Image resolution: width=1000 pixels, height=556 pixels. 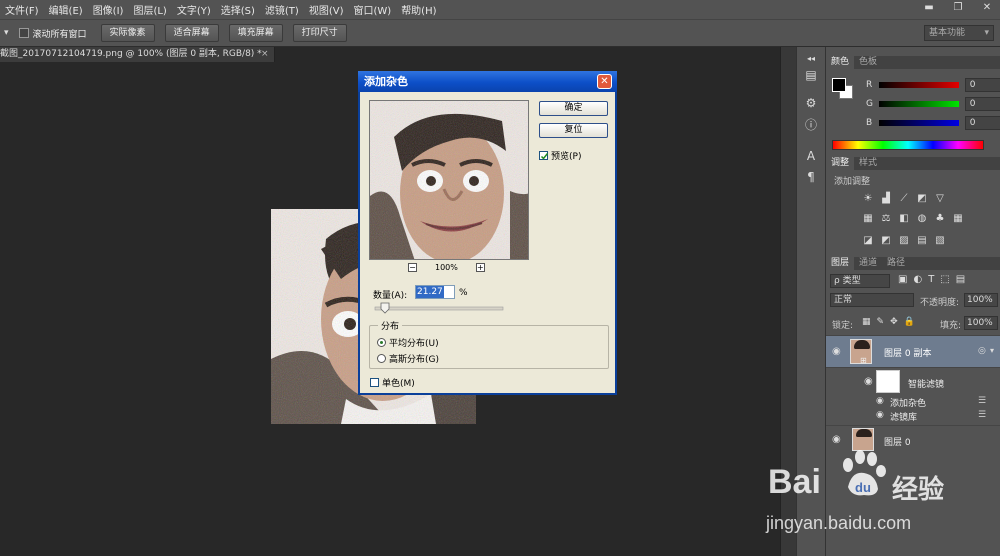 What do you see at coordinates (374, 382) in the screenshot?
I see `monochrome-checkbox` at bounding box center [374, 382].